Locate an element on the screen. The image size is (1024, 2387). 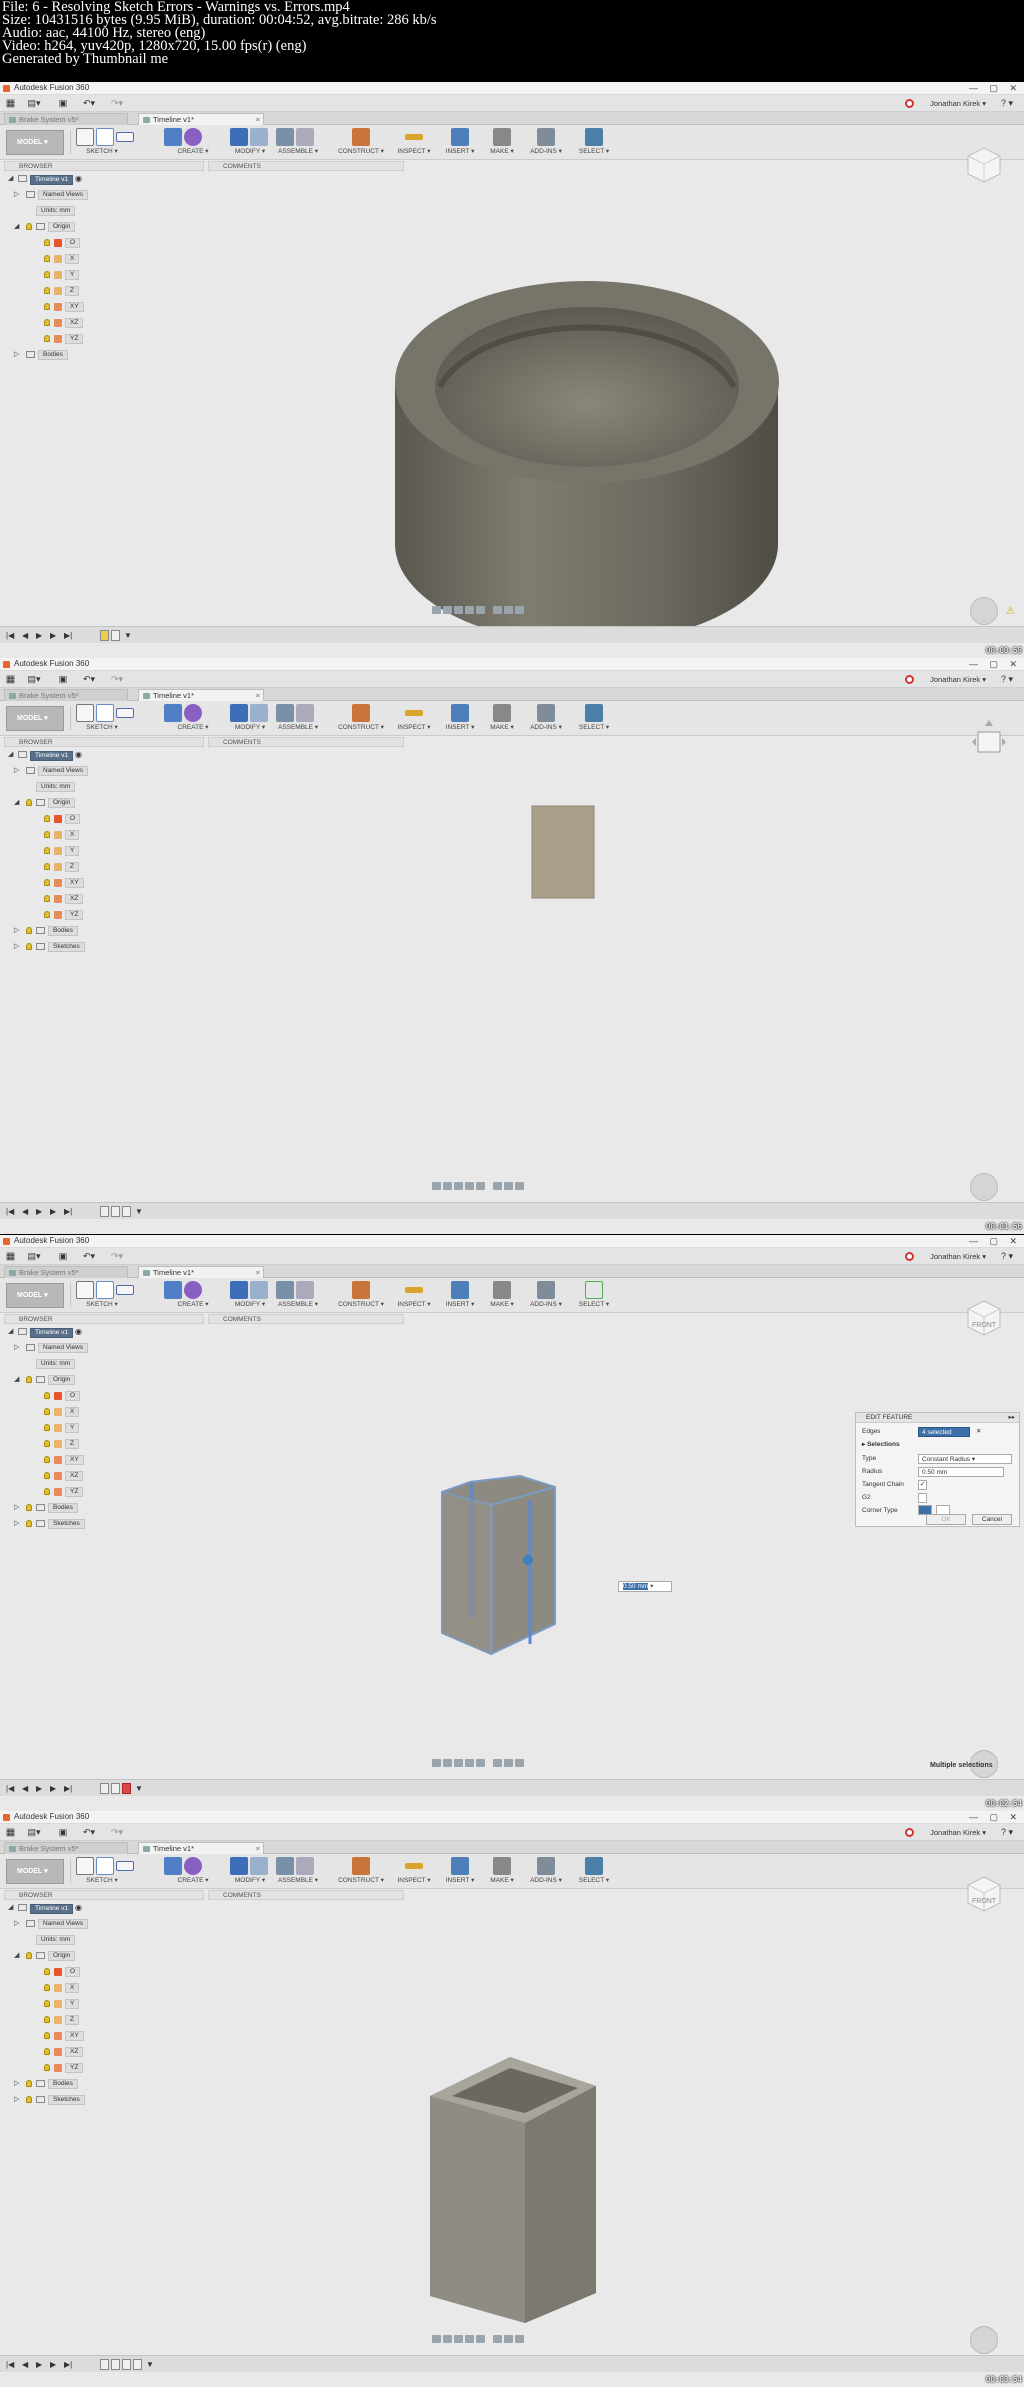
zoom-icon is located at coordinates (469, 1185).